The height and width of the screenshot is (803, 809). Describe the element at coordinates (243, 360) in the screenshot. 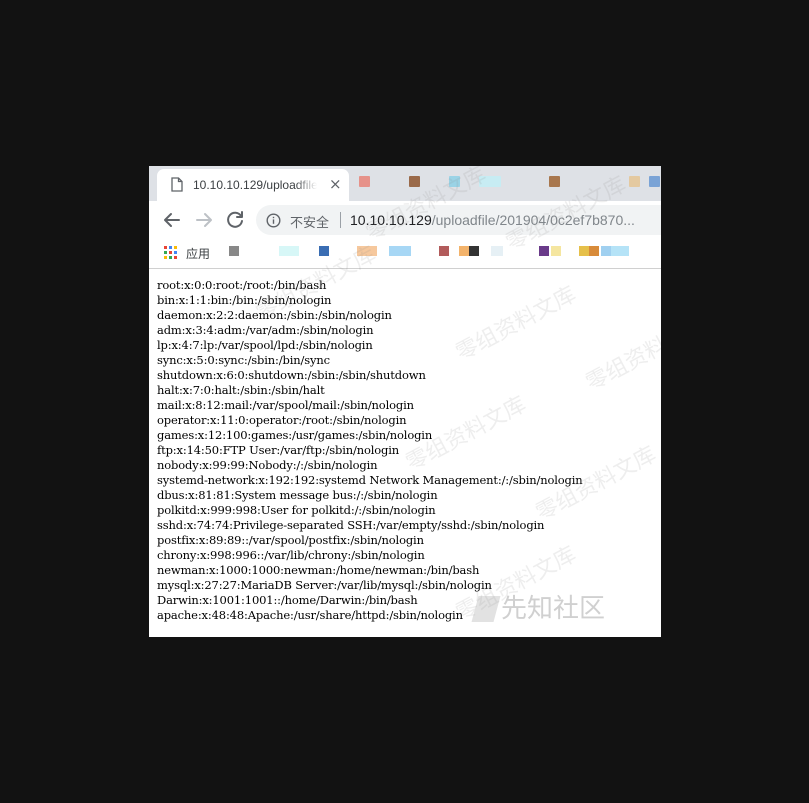

I see `passwd-line: sync:x:5:0:sync:/sbin:/bin/sync` at that location.